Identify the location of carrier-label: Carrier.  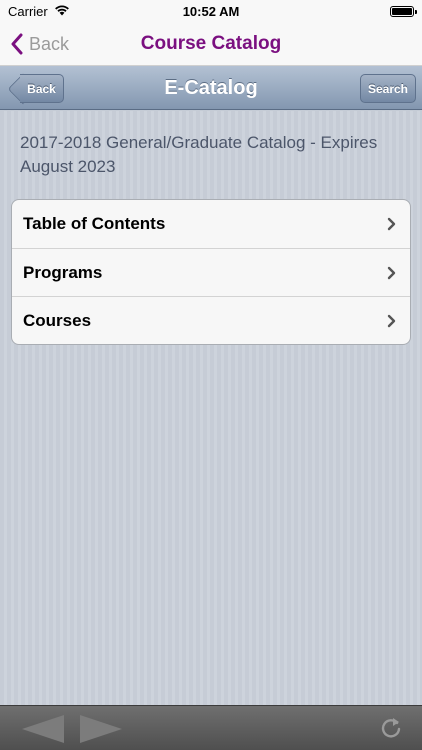
(28, 11).